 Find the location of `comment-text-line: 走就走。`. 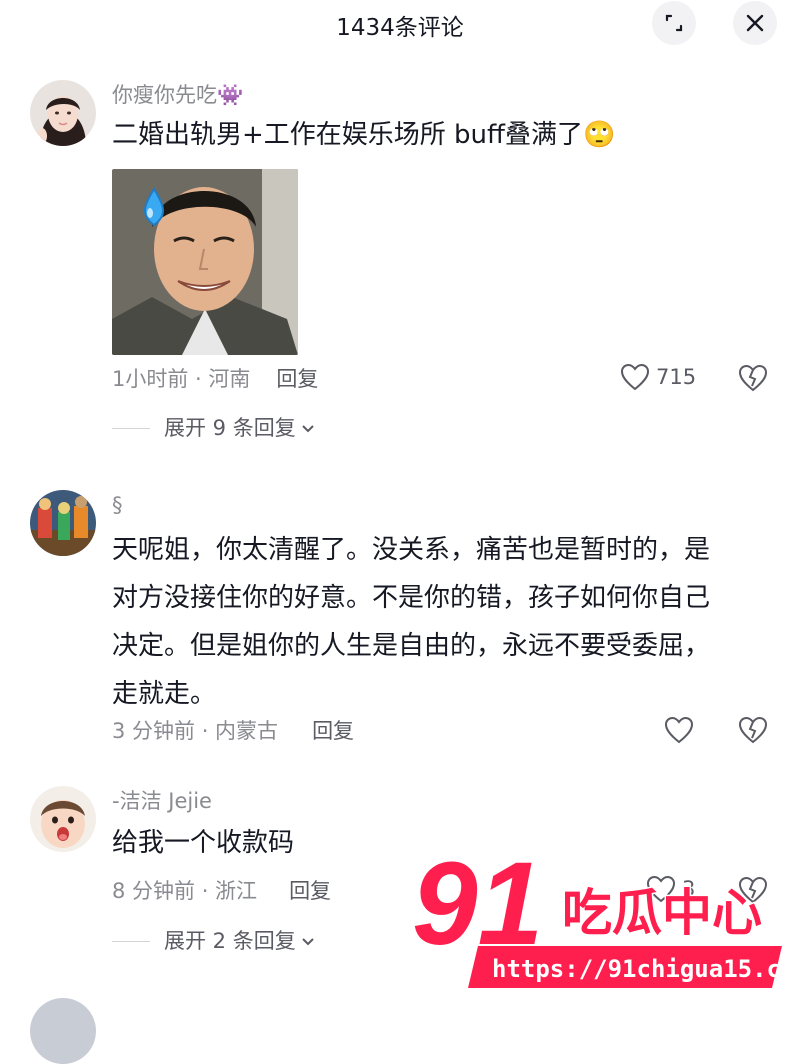

comment-text-line: 走就走。 is located at coordinates (164, 694).